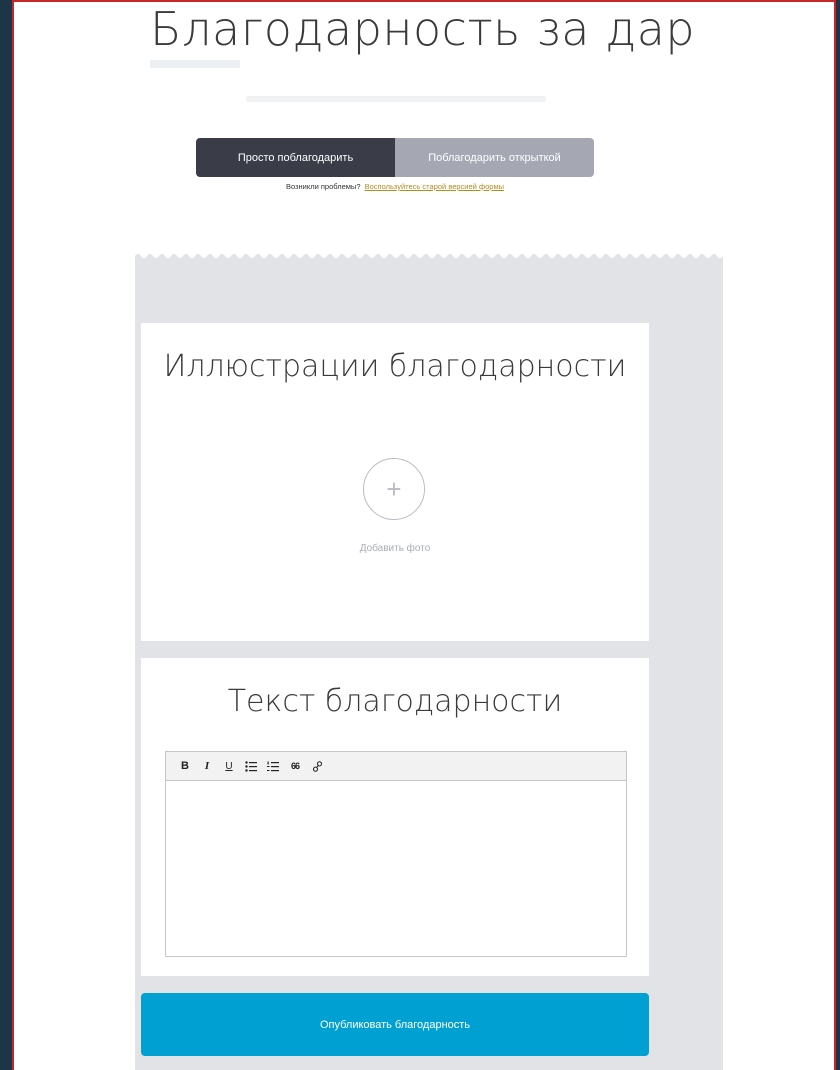  What do you see at coordinates (251, 766) in the screenshot?
I see `bullet-list-icon` at bounding box center [251, 766].